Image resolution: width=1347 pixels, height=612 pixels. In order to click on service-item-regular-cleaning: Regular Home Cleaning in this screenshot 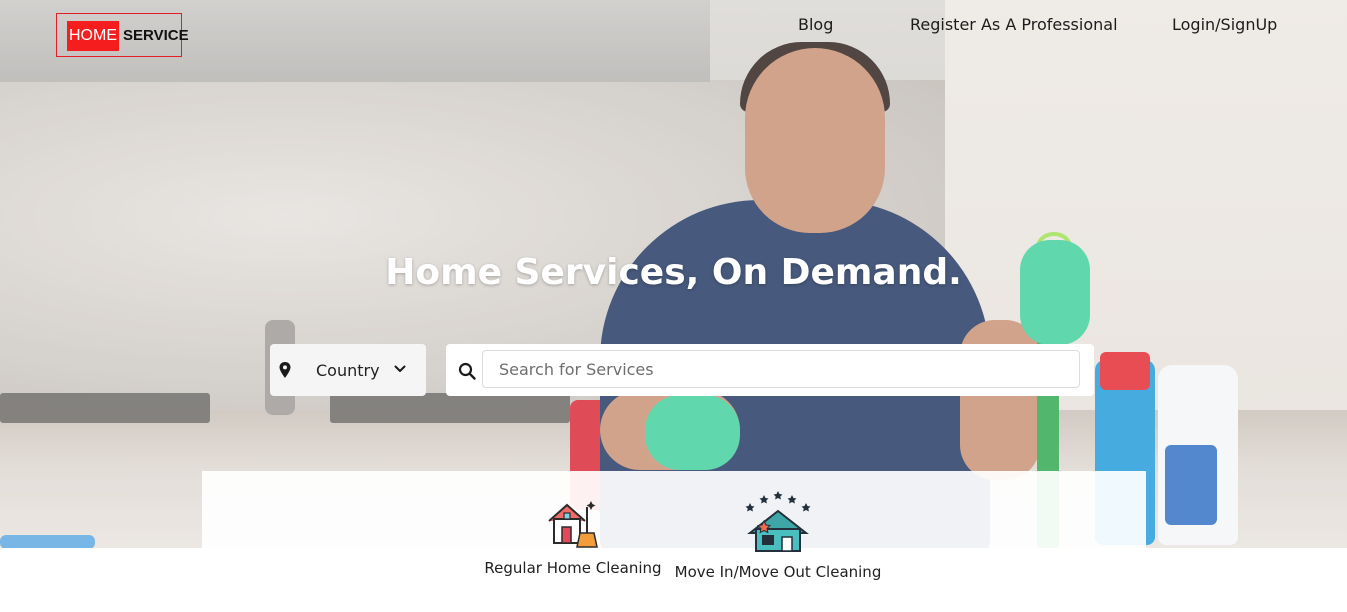, I will do `click(573, 536)`.